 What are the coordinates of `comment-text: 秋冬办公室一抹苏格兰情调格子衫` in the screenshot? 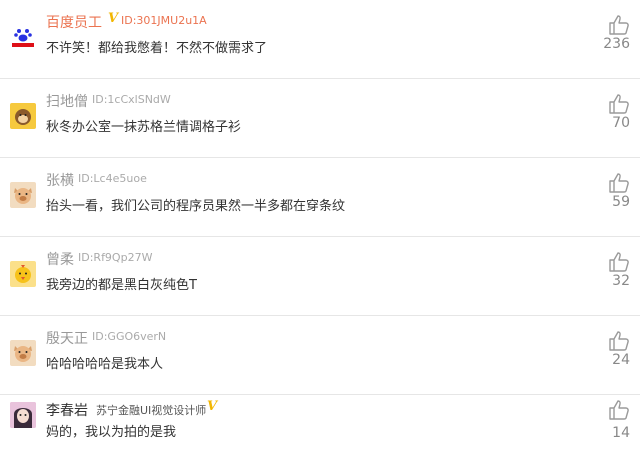 It's located at (144, 127).